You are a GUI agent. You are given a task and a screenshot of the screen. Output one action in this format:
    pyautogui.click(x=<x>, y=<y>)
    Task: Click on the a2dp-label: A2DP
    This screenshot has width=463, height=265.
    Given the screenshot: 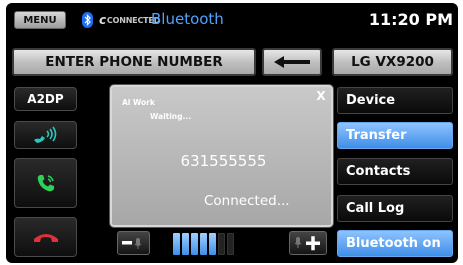 What is the action you would take?
    pyautogui.click(x=45, y=99)
    